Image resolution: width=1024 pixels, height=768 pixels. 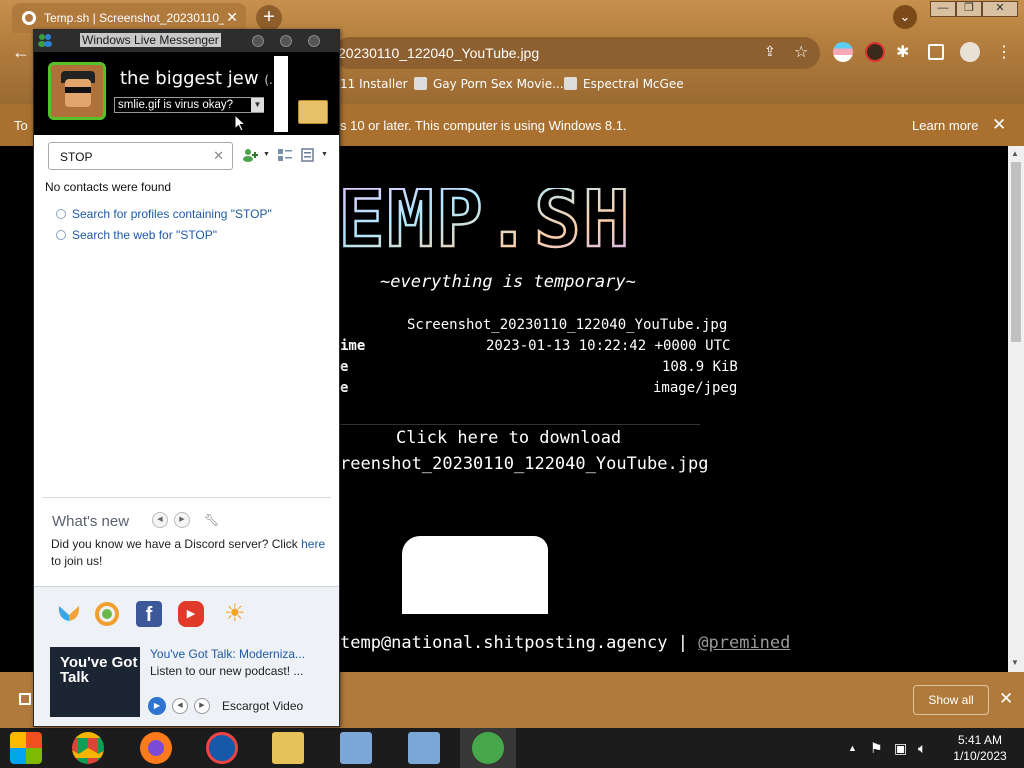 I want to click on back-arrow-icon: ←, so click(x=21, y=52).